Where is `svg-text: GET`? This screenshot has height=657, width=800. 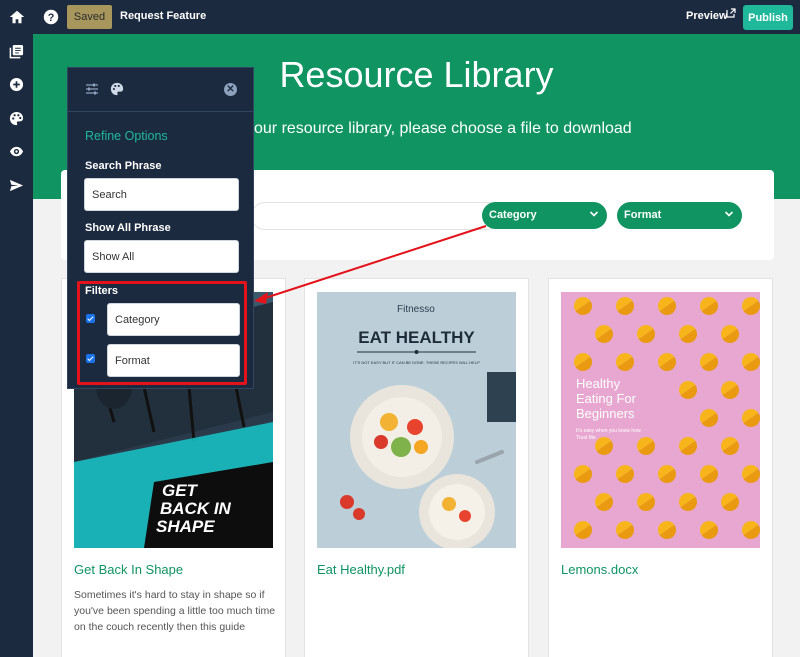
svg-text: GET is located at coordinates (180, 490).